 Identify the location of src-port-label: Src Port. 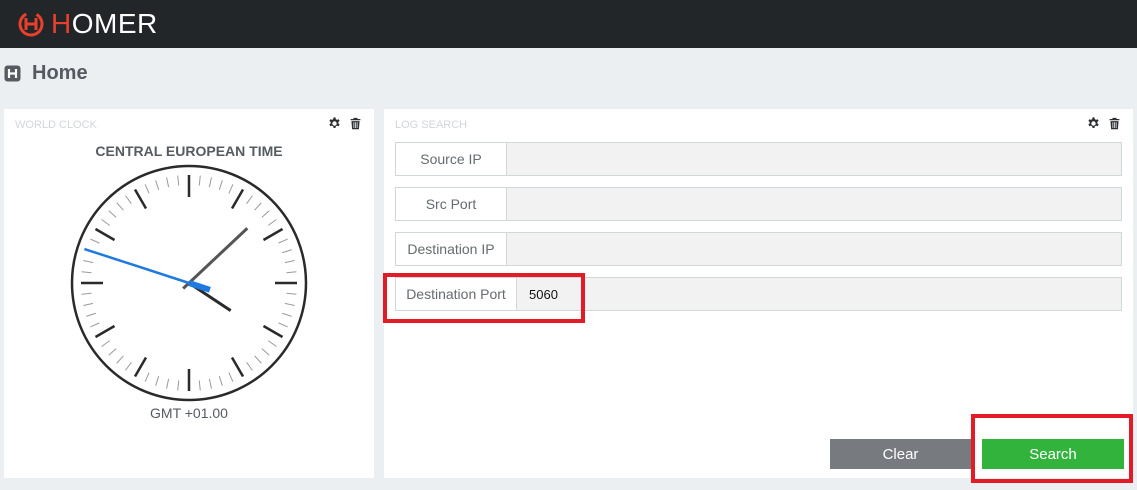
(451, 204).